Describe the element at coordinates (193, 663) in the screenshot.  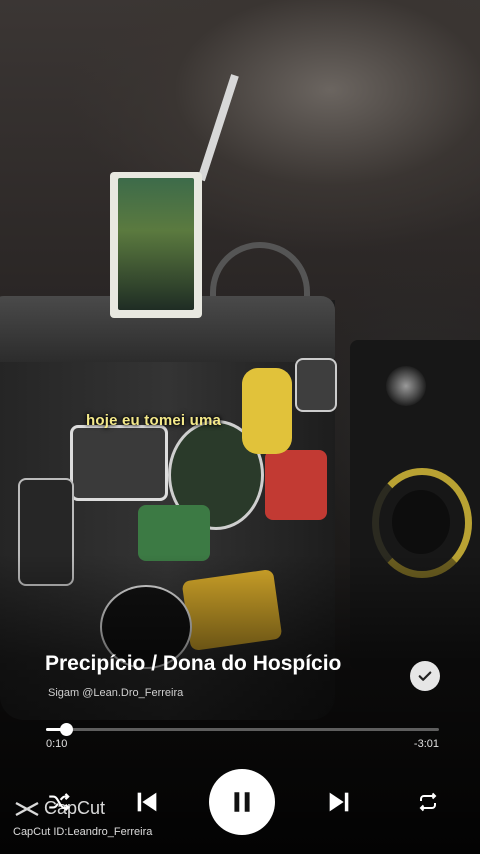
I see `track-title: Precipício / Dona do Hospício` at that location.